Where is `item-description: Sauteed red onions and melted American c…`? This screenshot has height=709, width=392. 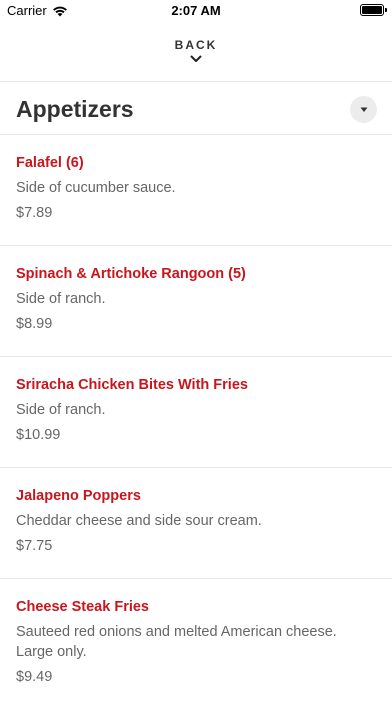
item-description: Sauteed red onions and melted American c… is located at coordinates (176, 642).